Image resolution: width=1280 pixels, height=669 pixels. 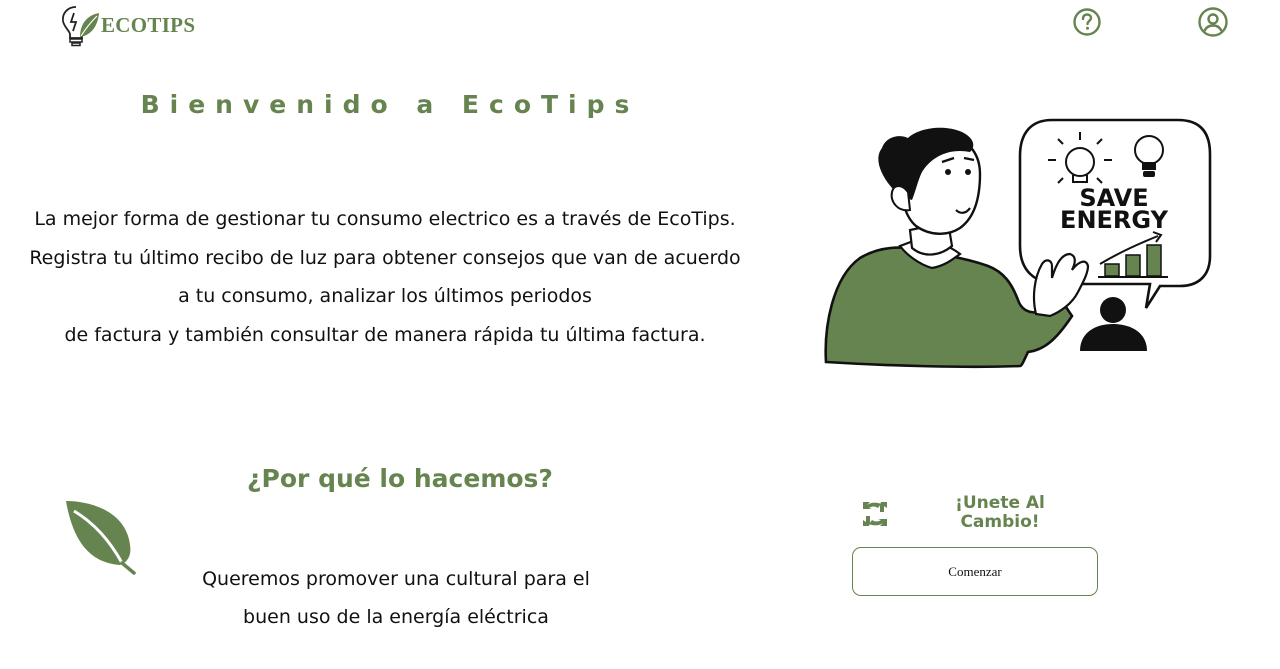 I want to click on join-heading: ¡Unete Al Cambio!, so click(x=1000, y=513).